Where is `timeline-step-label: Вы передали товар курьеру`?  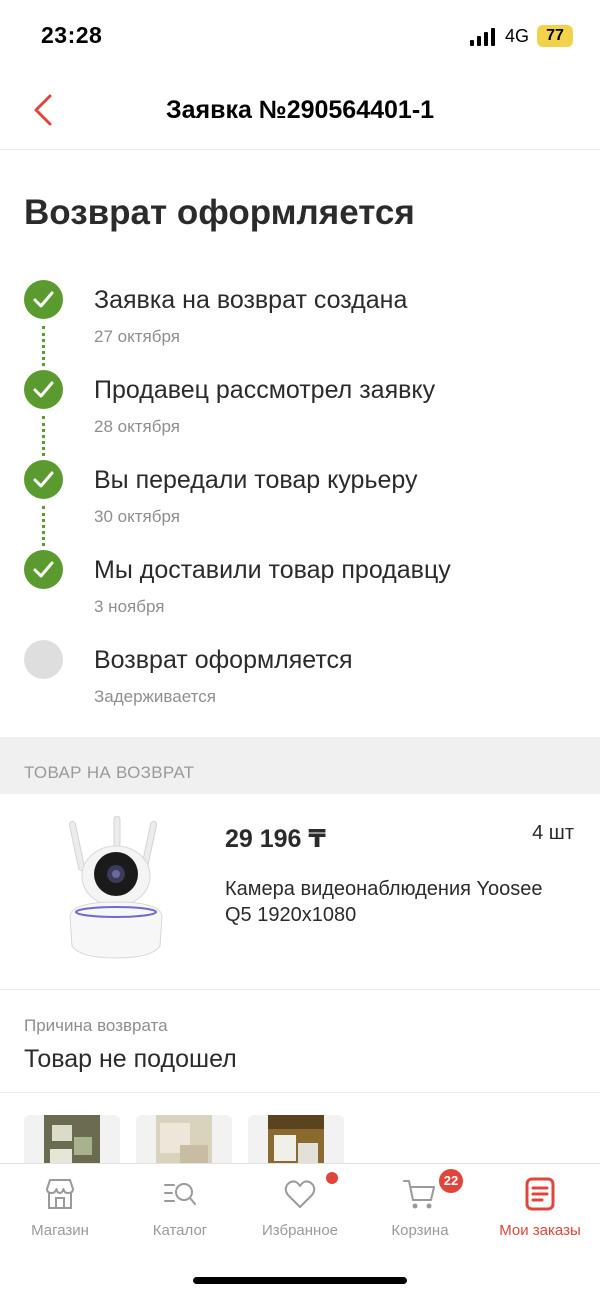 timeline-step-label: Вы передали товар курьеру is located at coordinates (256, 480).